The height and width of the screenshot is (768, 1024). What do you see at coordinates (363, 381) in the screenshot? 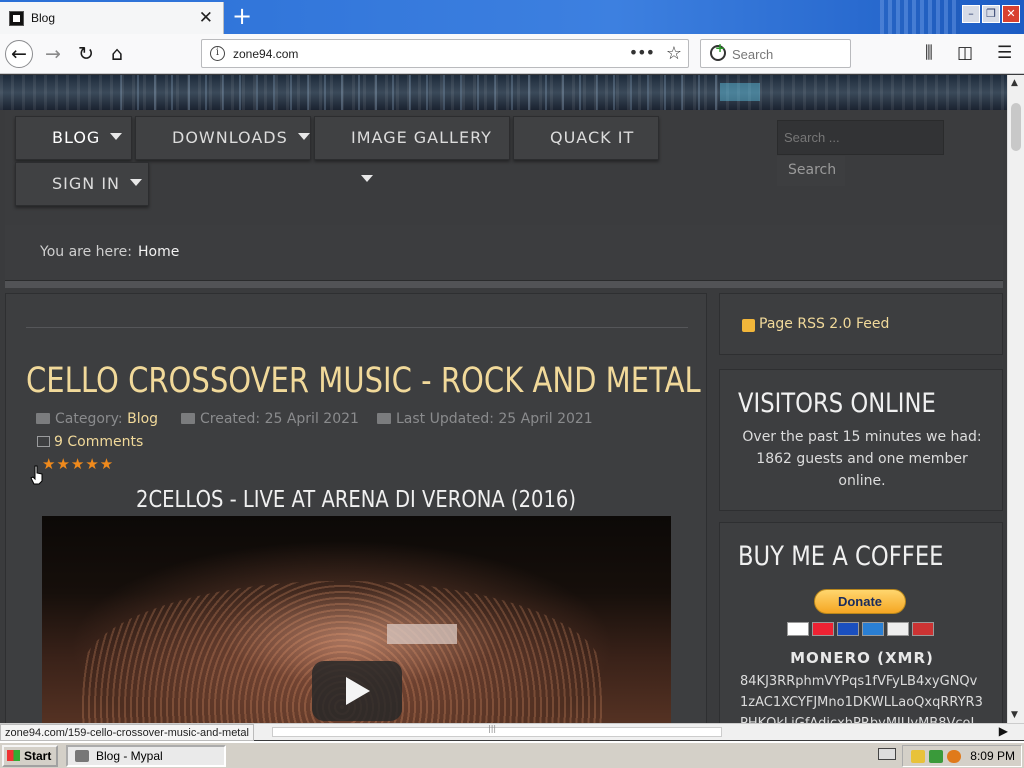
I see `article-title: CELLO CROSSOVER MUSIC - ROCK AND METAL` at bounding box center [363, 381].